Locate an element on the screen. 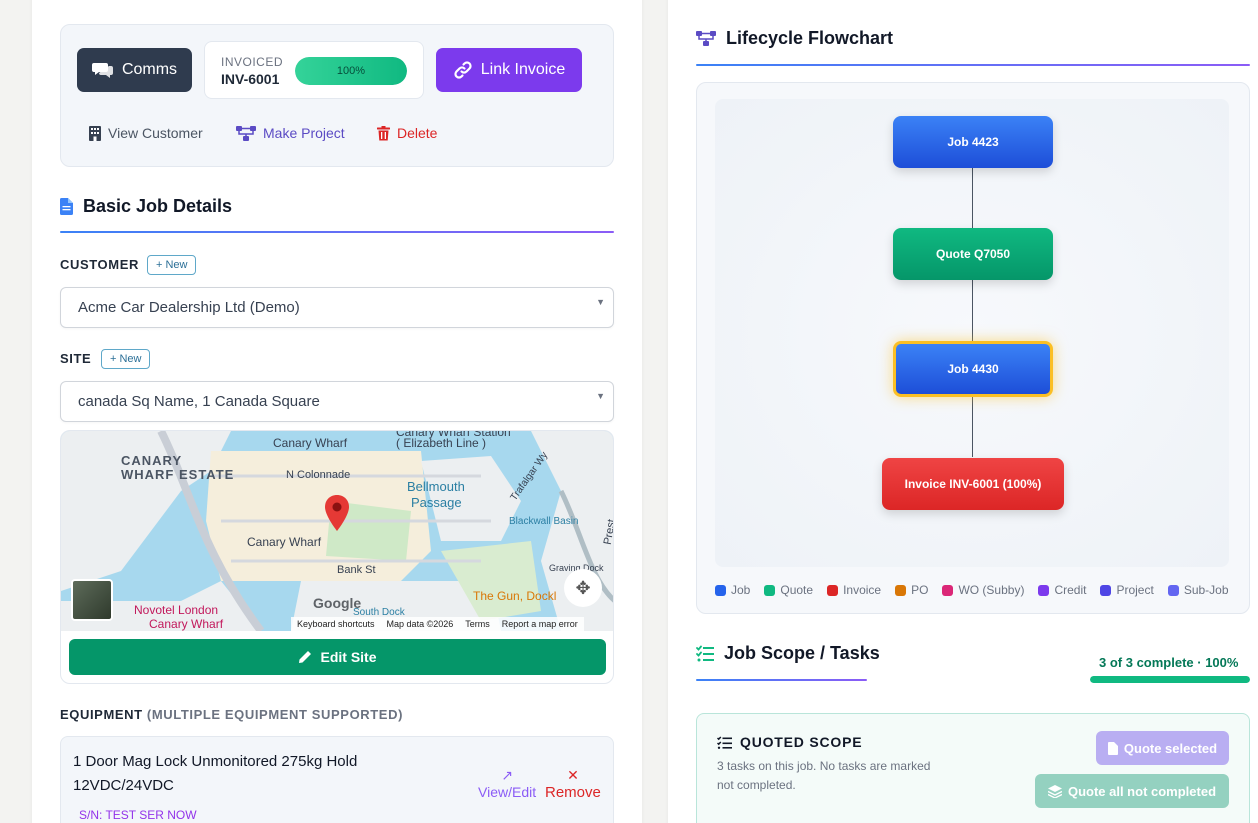 This screenshot has height=823, width=1258. flow-node-label: Quote Q7050 is located at coordinates (973, 254).